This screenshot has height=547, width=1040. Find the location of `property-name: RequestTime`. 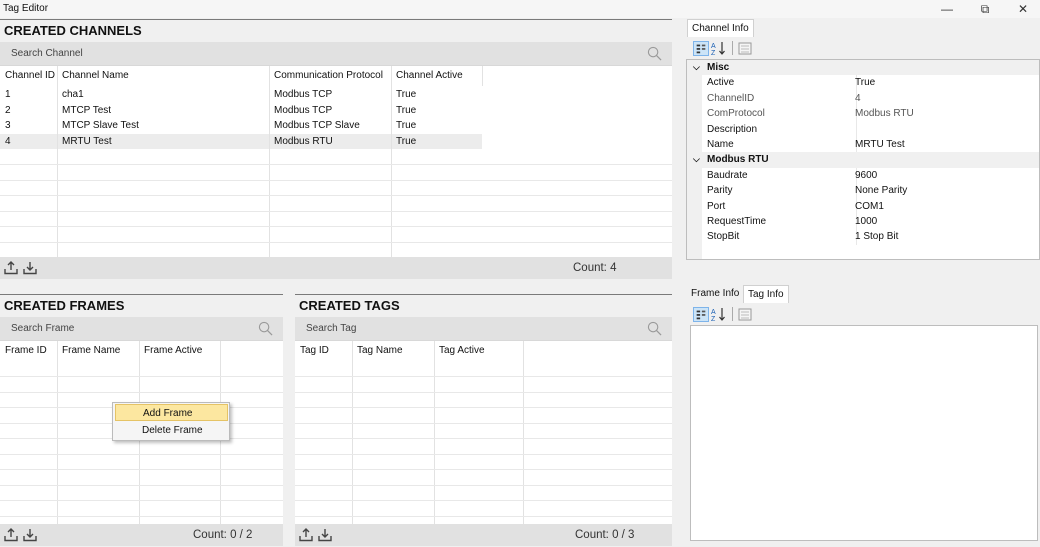

property-name: RequestTime is located at coordinates (737, 221).